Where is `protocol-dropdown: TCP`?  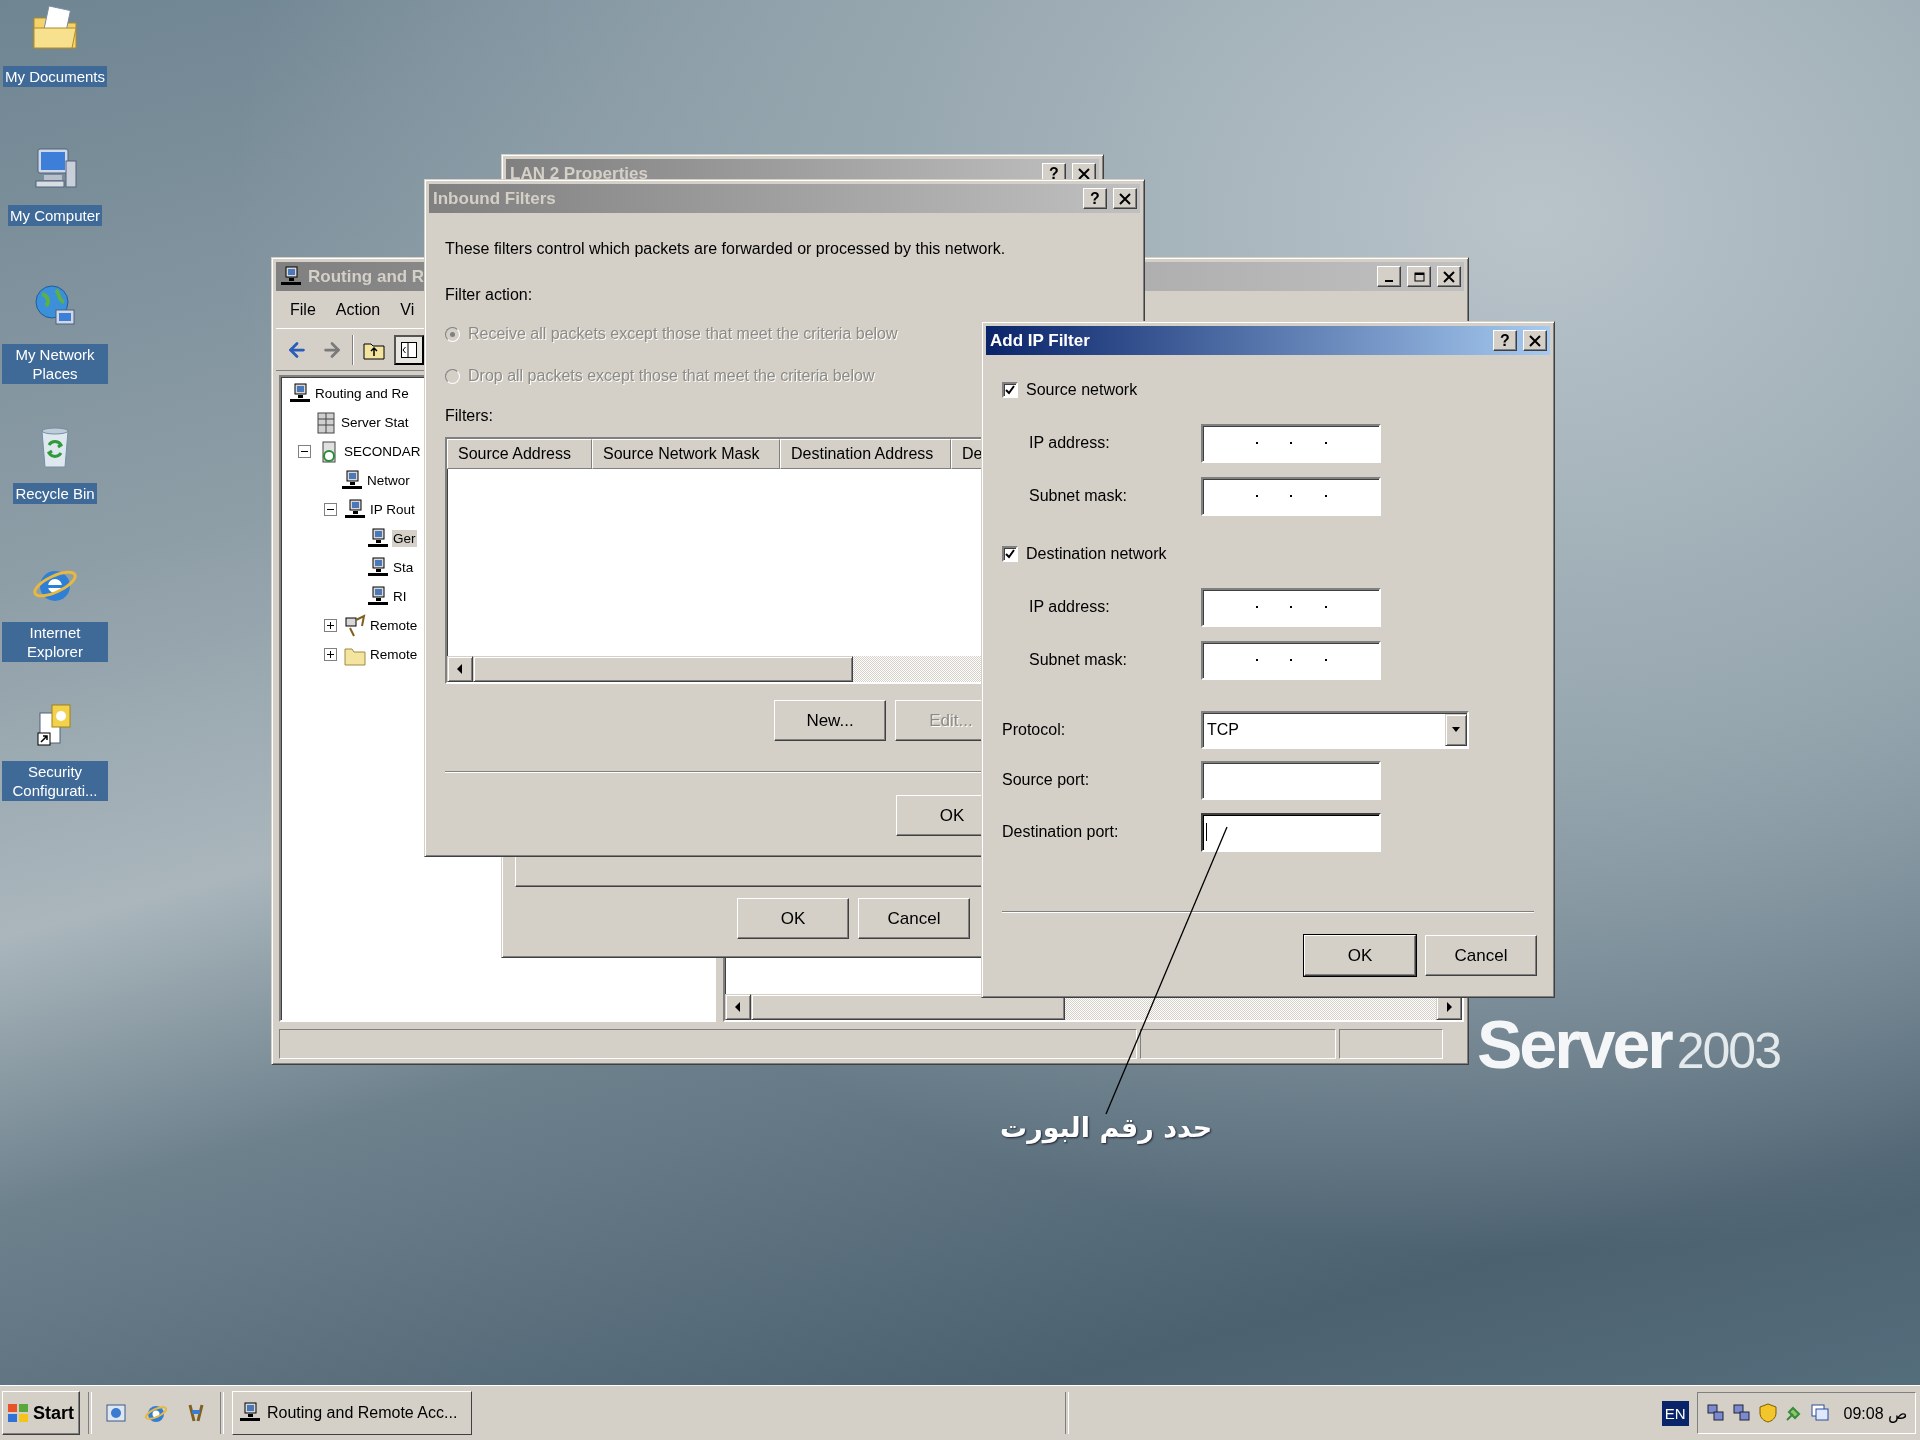
protocol-dropdown: TCP is located at coordinates (1335, 730).